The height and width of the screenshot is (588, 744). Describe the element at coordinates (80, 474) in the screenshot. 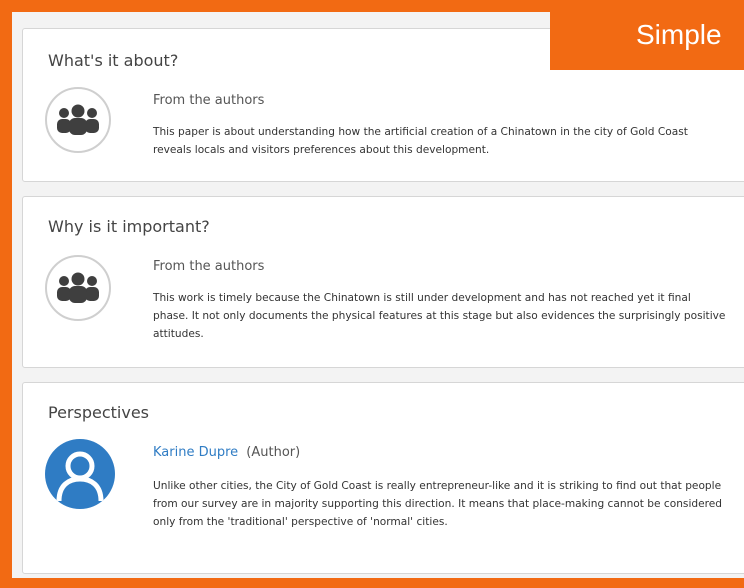

I see `user-avatar-icon` at that location.